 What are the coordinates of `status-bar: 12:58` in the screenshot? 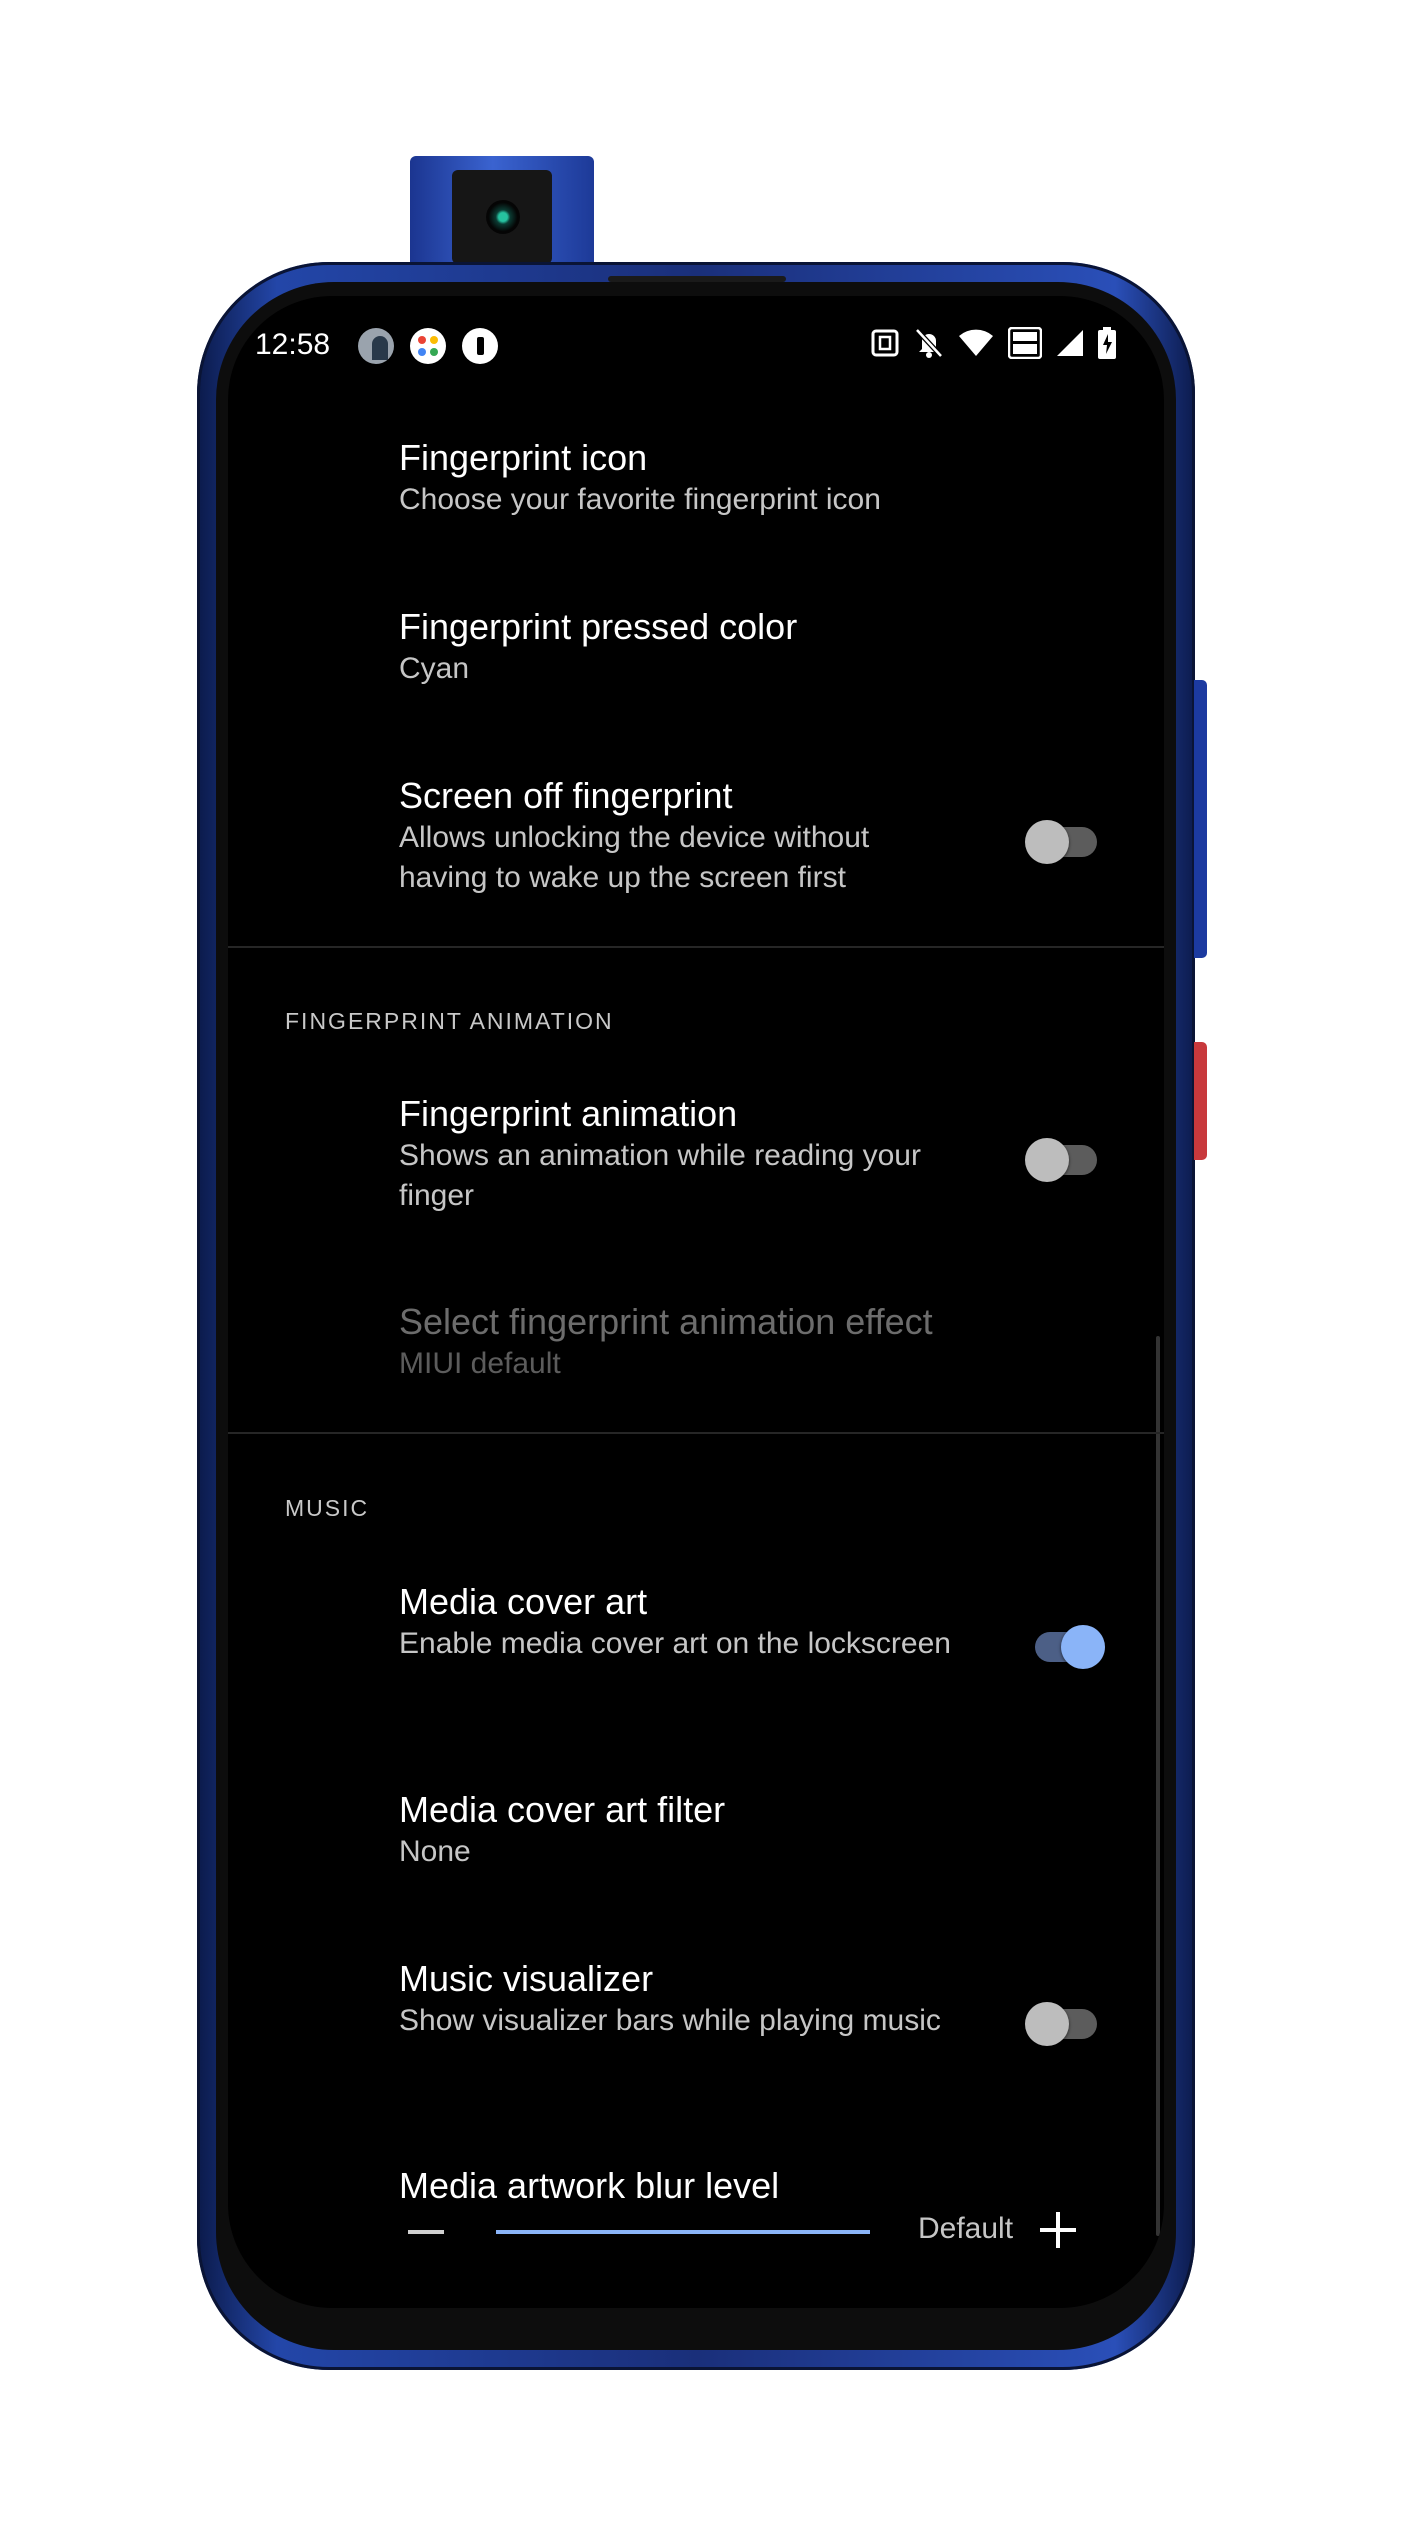 It's located at (696, 346).